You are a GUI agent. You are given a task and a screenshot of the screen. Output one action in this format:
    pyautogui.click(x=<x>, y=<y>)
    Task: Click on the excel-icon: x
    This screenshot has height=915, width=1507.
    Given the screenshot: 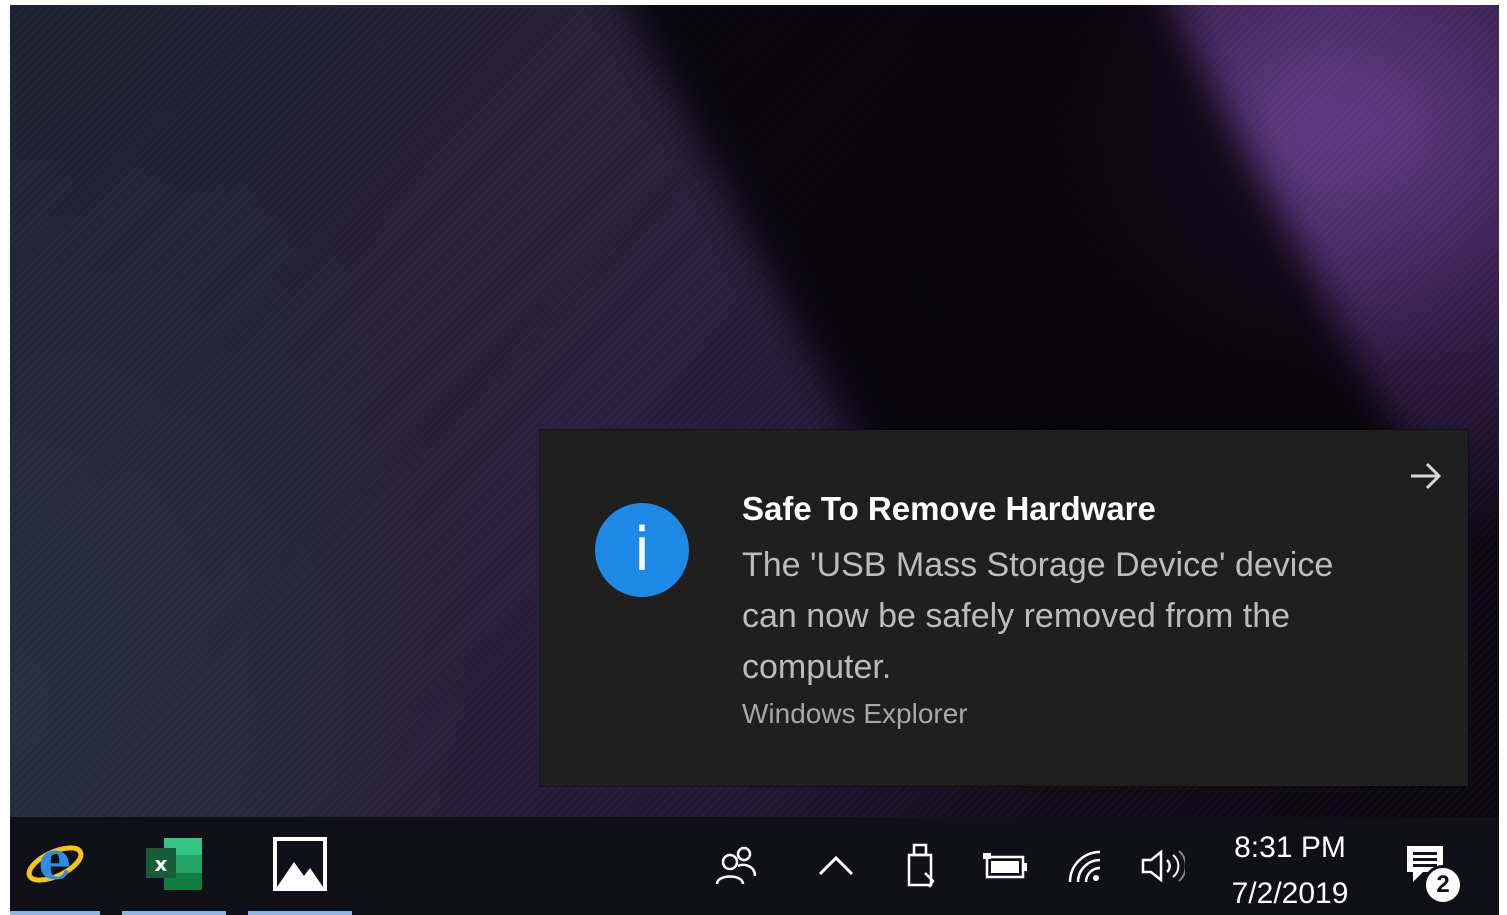 What is the action you would take?
    pyautogui.click(x=174, y=866)
    